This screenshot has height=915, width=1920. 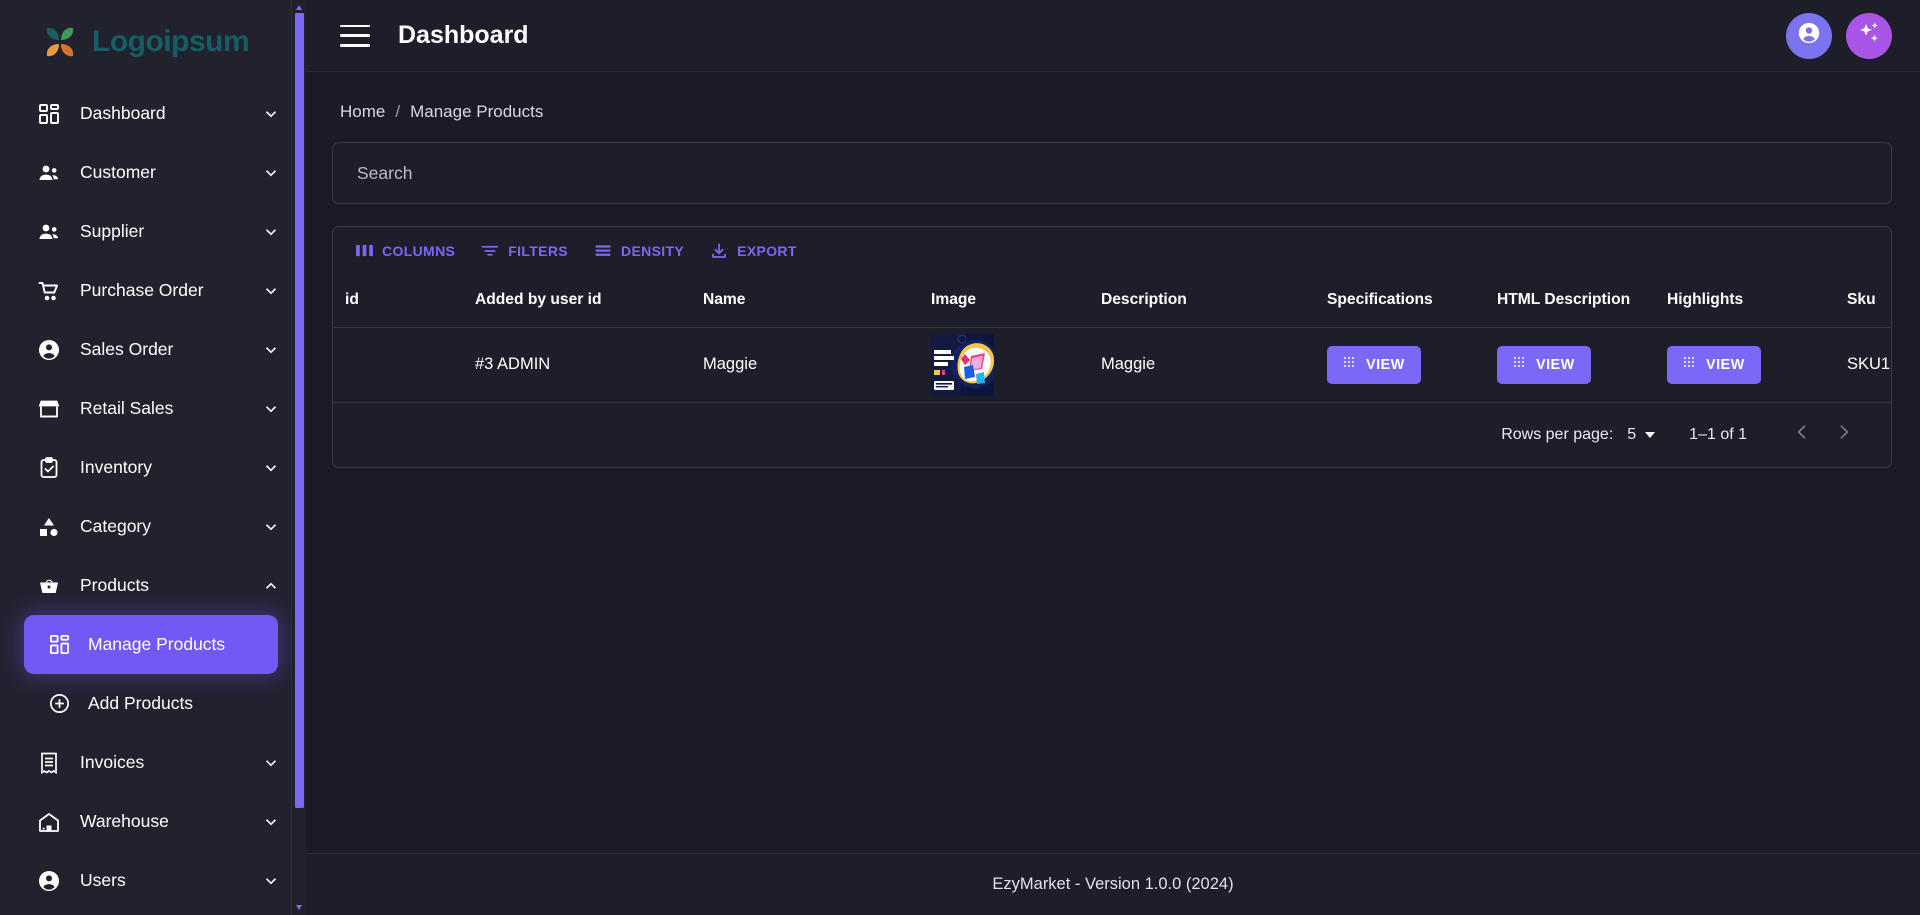 I want to click on sidebar-item-products: Products, so click(x=153, y=585).